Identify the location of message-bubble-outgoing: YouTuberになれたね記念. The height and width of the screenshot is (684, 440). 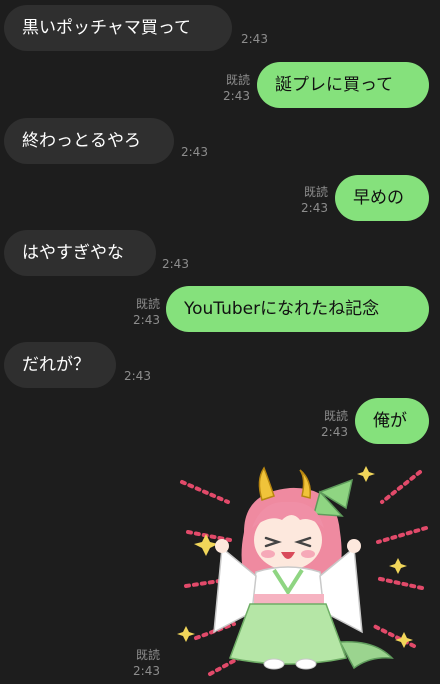
(297, 309).